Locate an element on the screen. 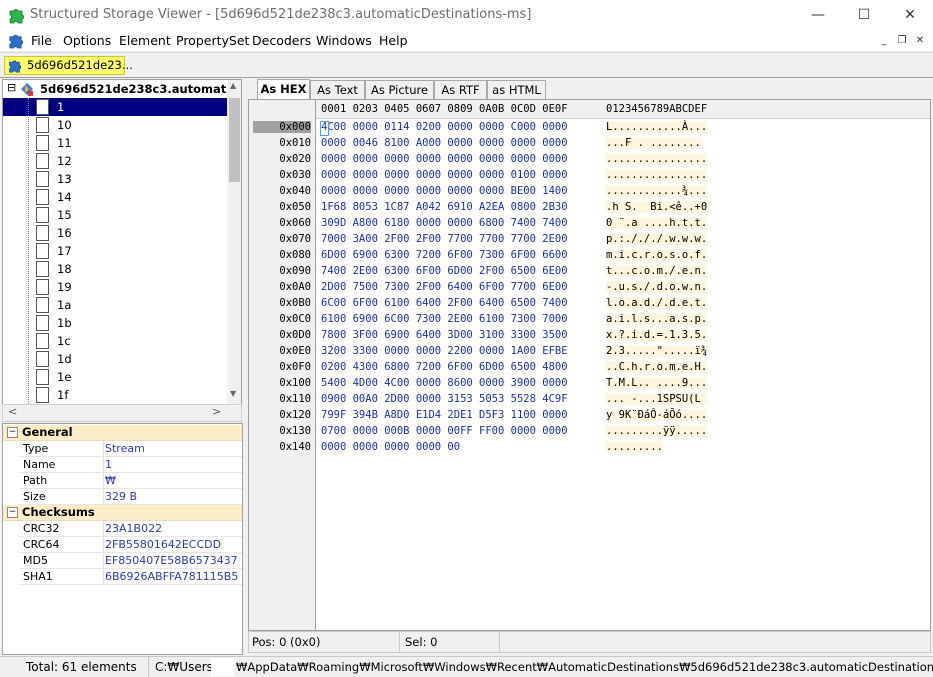 This screenshot has height=677, width=933. hex-bytes: 0000 0000 0000 0000 0000 0000 0100 0000 is located at coordinates (444, 175).